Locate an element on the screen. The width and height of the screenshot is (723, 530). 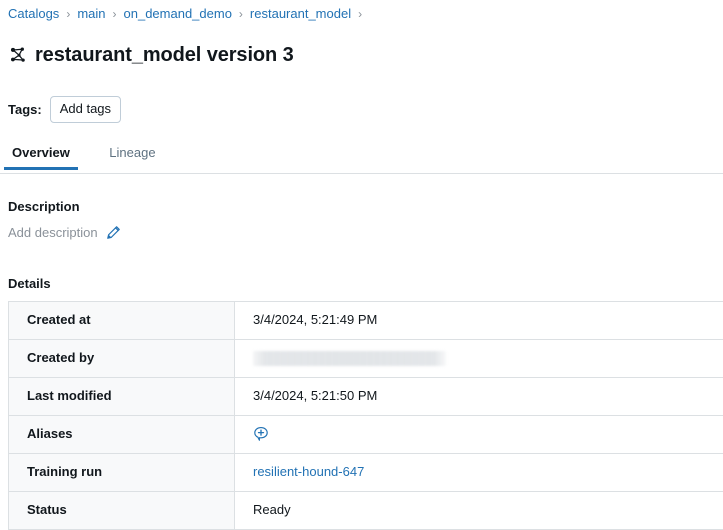
add-tags-button: Add tags is located at coordinates (85, 109).